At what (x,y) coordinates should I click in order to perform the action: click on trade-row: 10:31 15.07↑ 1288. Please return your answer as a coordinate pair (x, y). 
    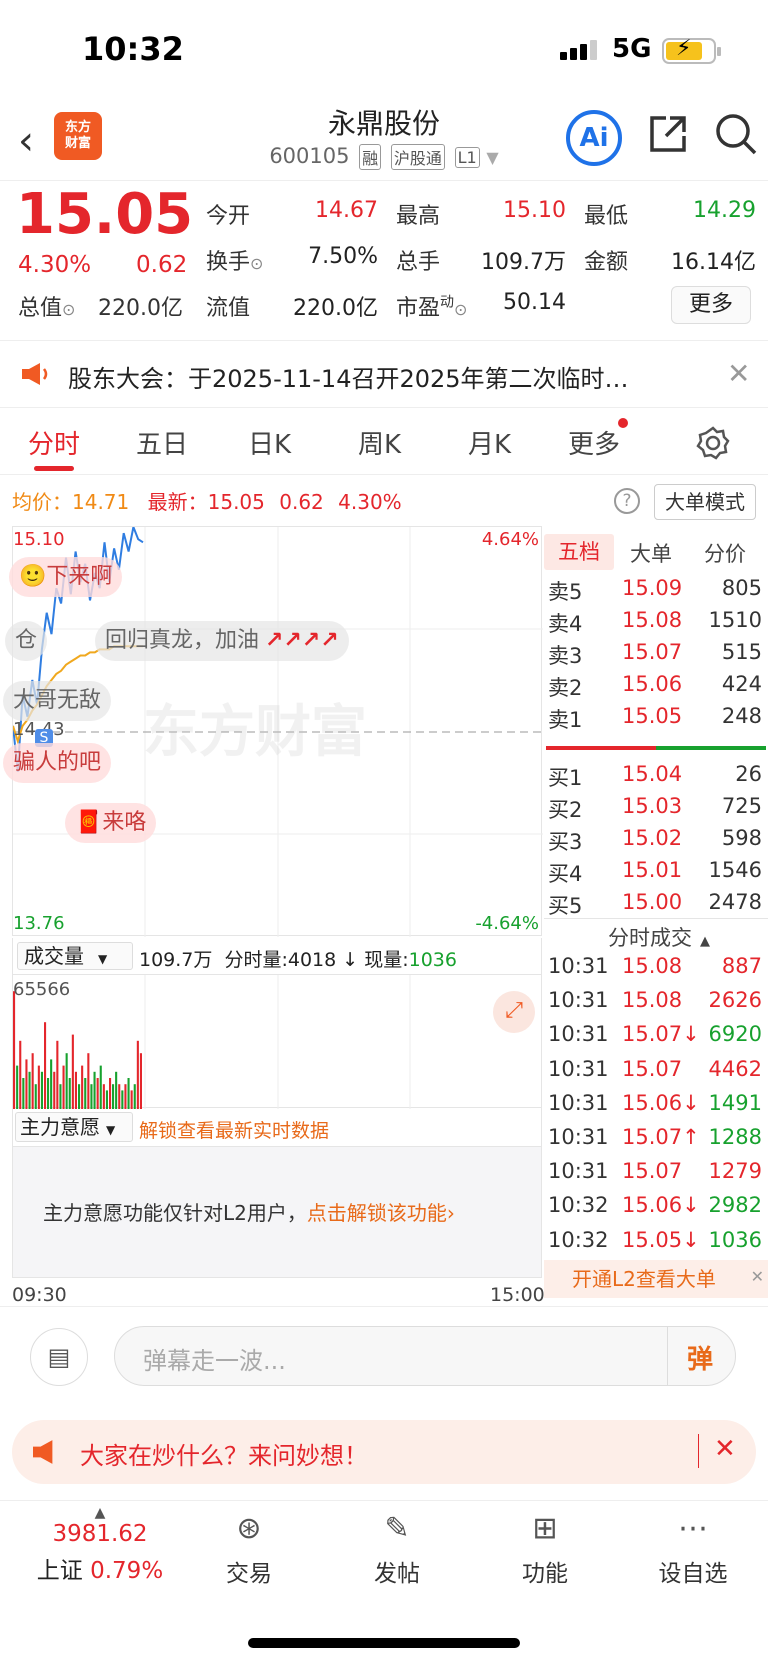
    Looking at the image, I should click on (656, 1141).